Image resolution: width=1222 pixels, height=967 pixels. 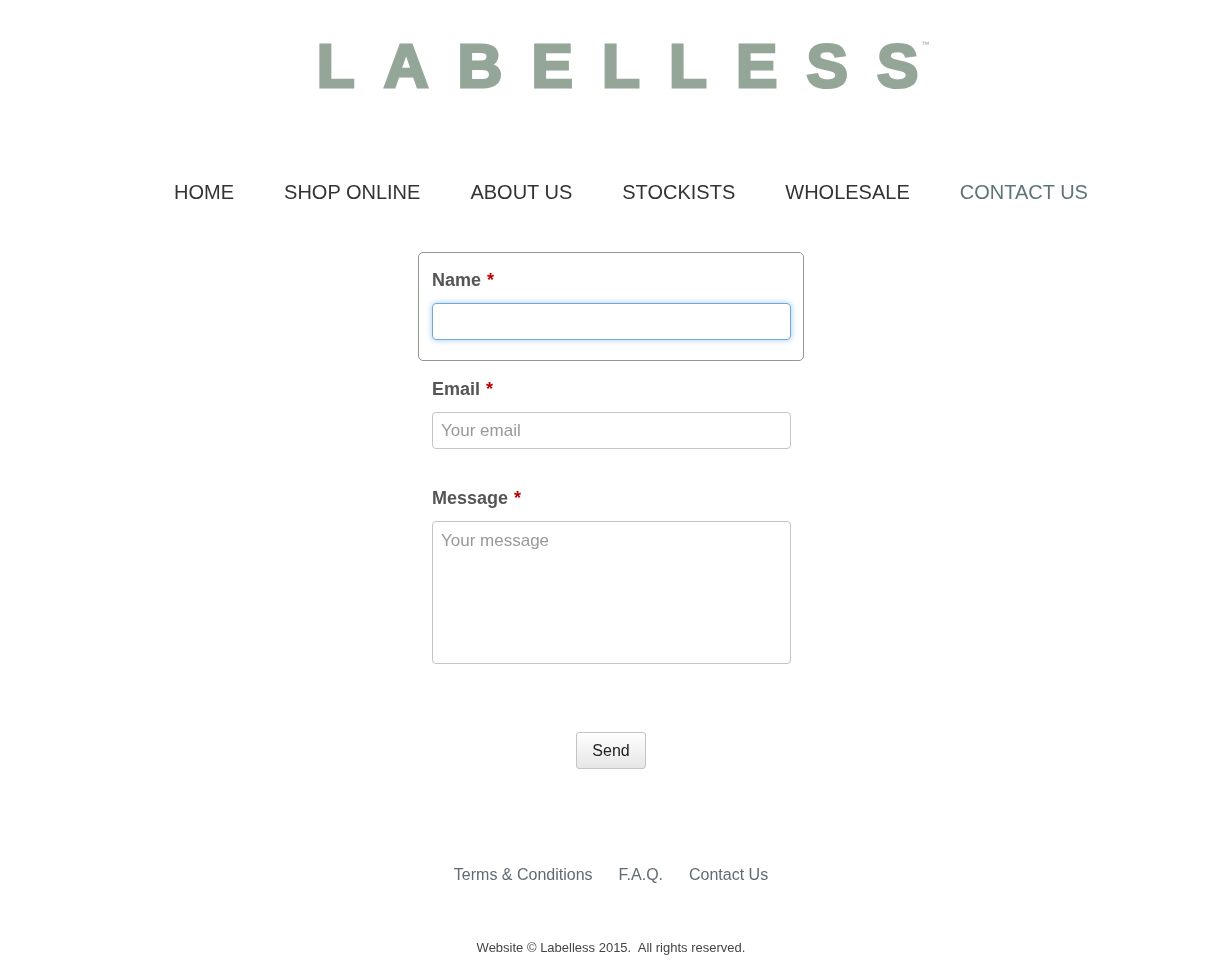 I want to click on footer-link: Contact Us, so click(x=729, y=875).